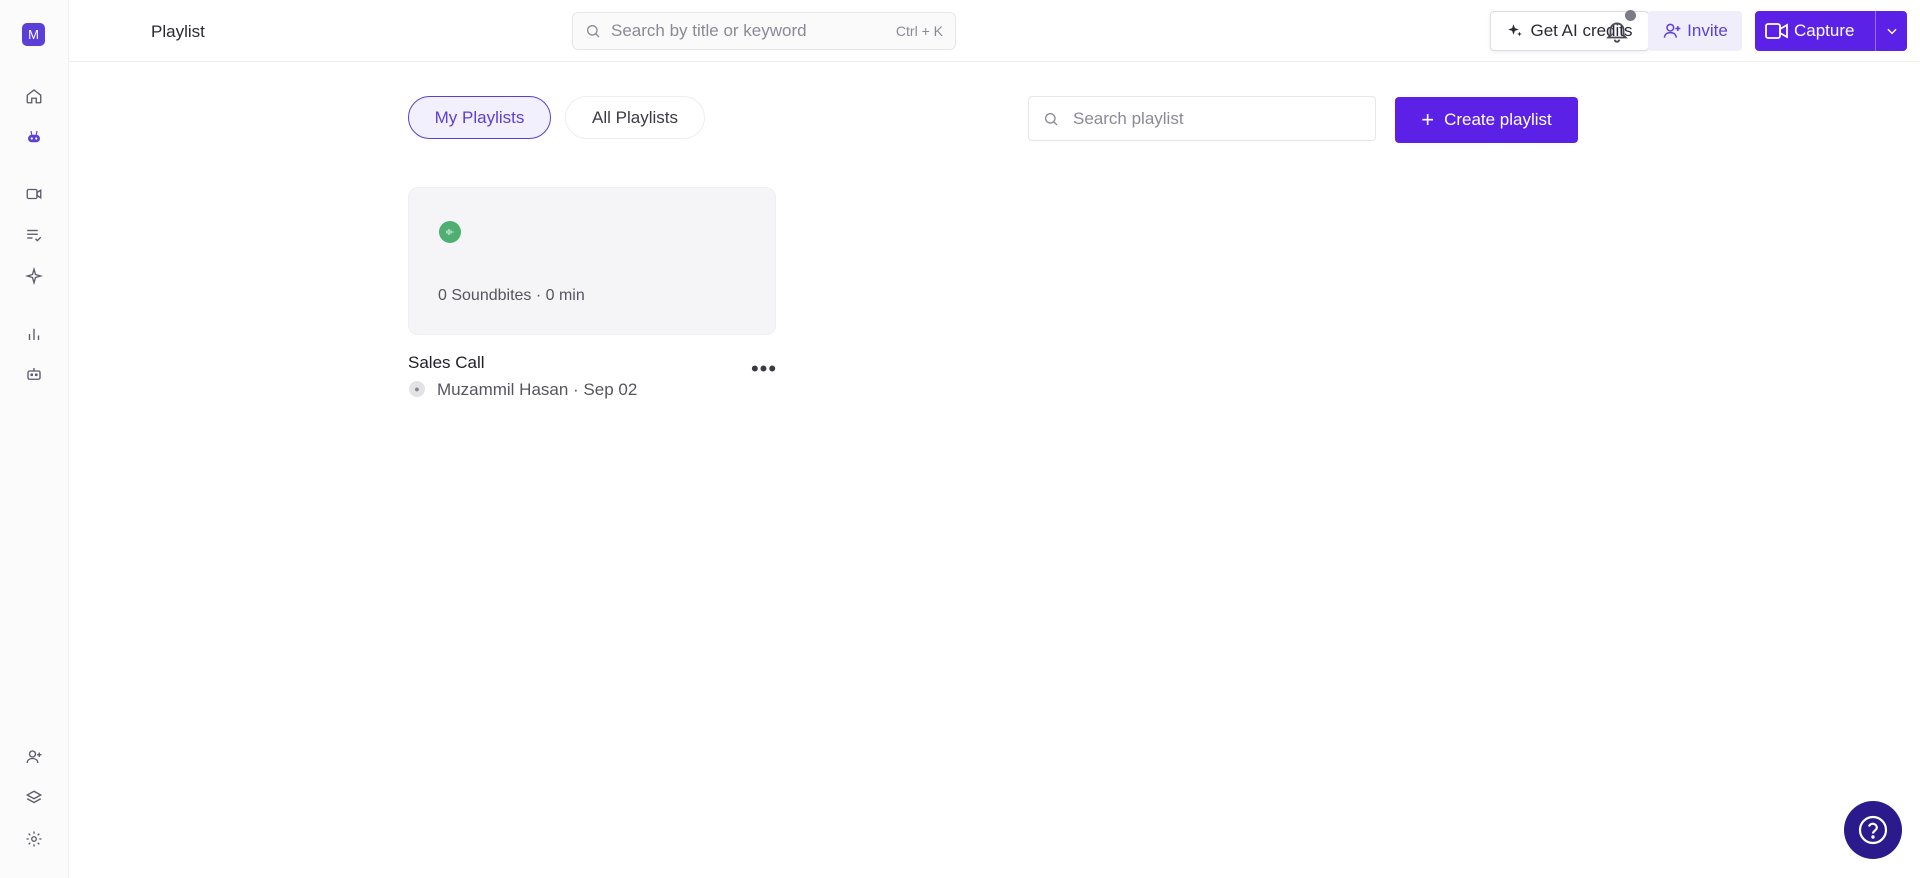 The image size is (1920, 878). Describe the element at coordinates (1498, 119) in the screenshot. I see `create-playlist-label: Create playlist` at that location.